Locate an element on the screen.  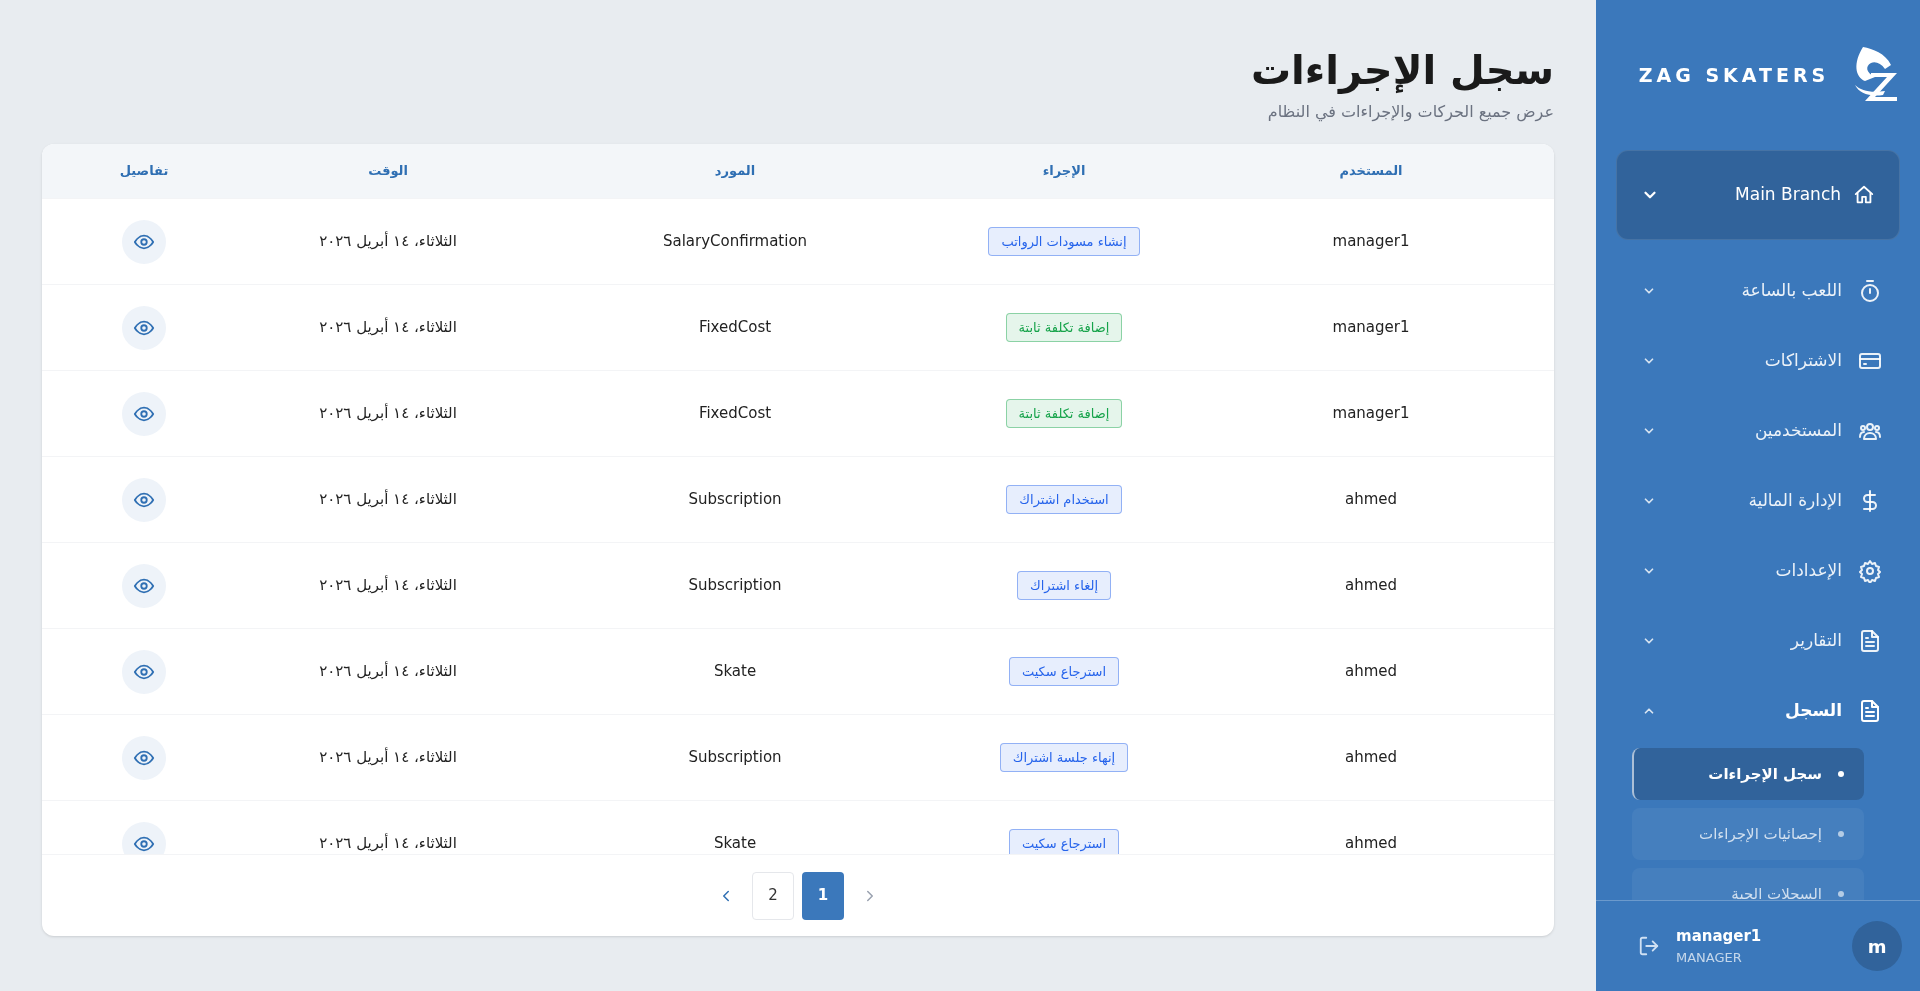
column-header: تفاصيل is located at coordinates (144, 171).